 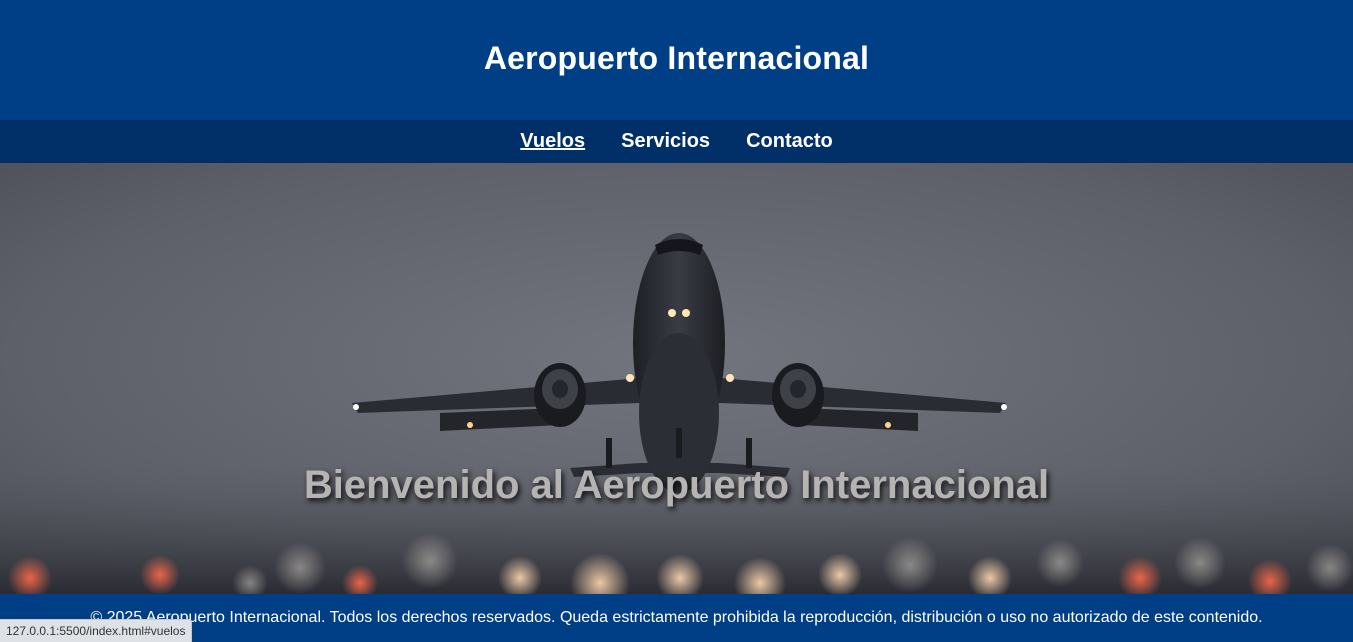 I want to click on site-title: Aeropuerto Internacional, so click(x=676, y=57).